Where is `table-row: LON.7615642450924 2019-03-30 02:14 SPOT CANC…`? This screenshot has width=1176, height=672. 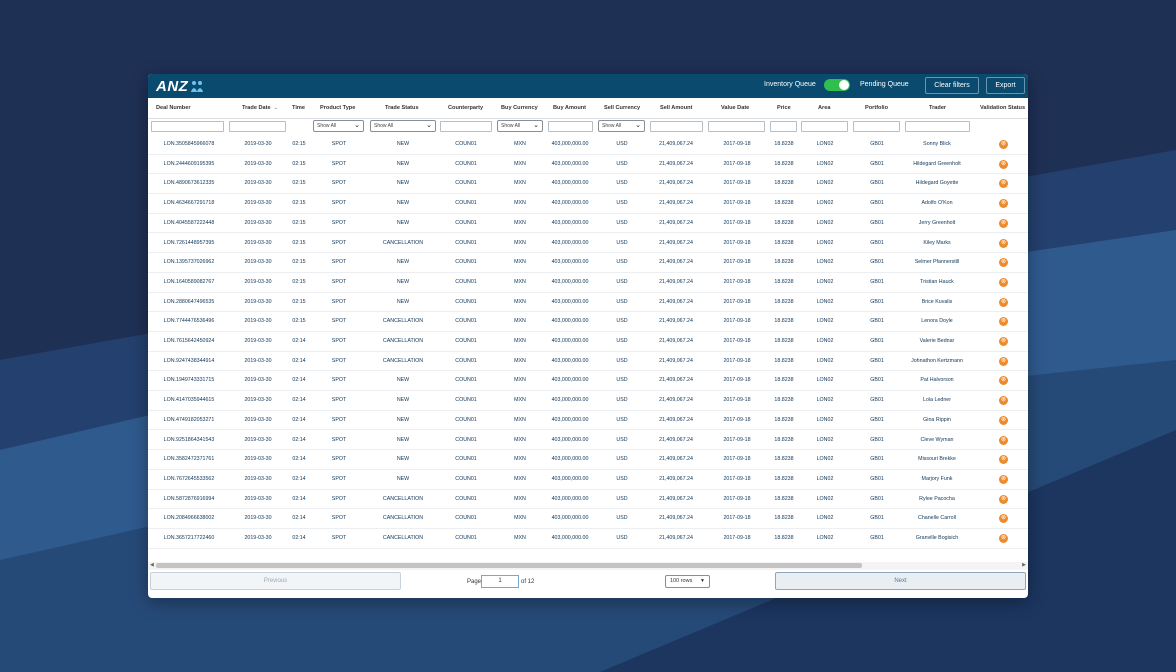
table-row: LON.7615642450924 2019-03-30 02:14 SPOT CANC… is located at coordinates (588, 342).